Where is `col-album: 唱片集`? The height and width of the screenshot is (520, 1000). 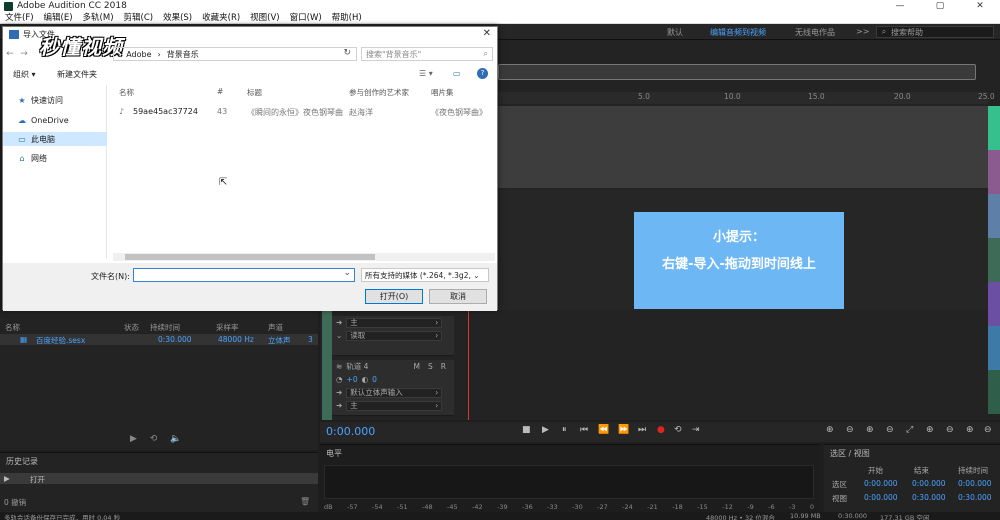
col-album: 唱片集 is located at coordinates (442, 92).